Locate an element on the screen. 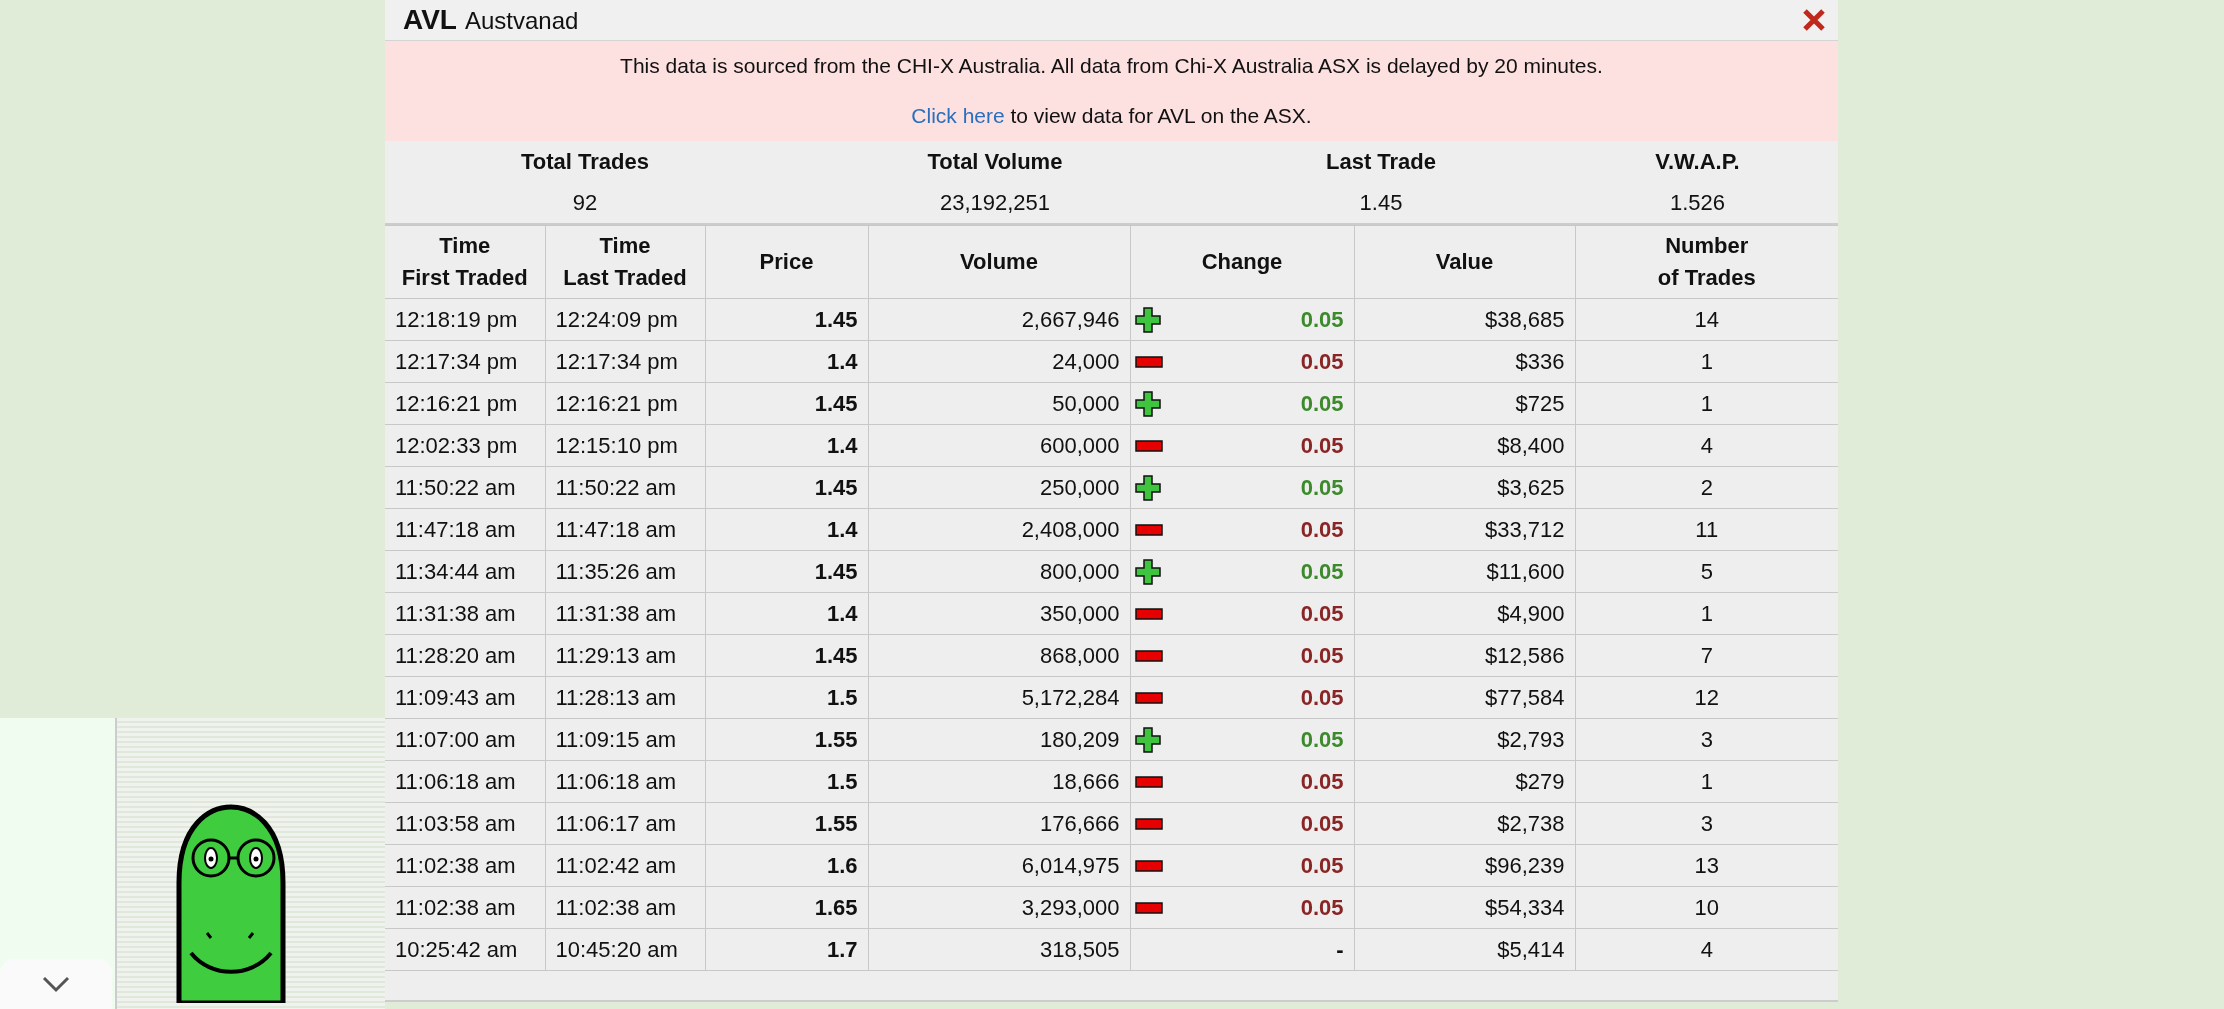 The height and width of the screenshot is (1009, 2224). change-value: - is located at coordinates (1340, 949).